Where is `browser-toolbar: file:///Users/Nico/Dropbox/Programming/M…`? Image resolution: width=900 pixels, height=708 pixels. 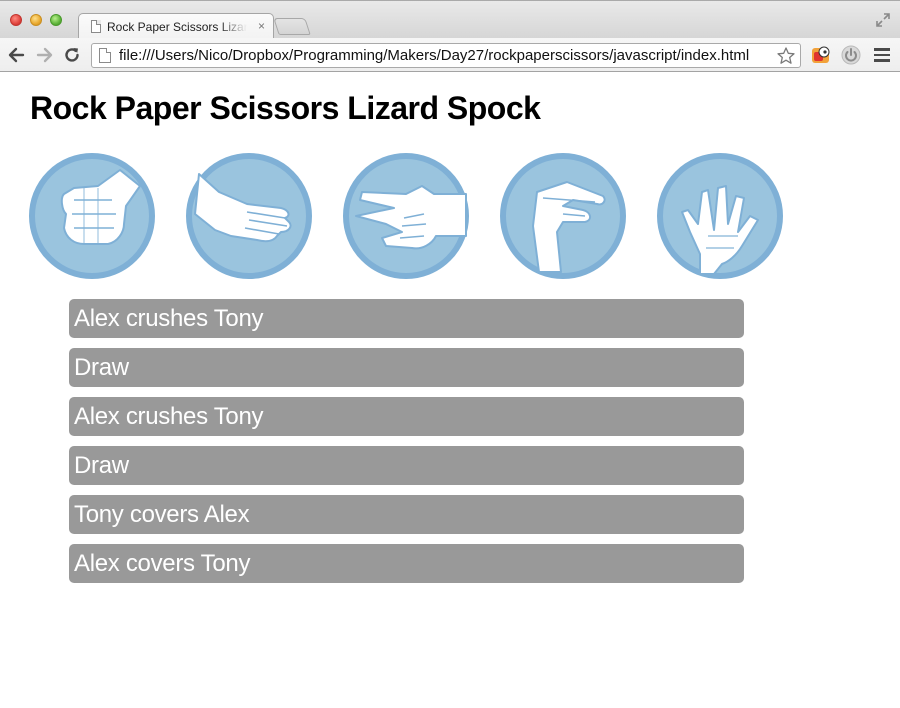 browser-toolbar: file:///Users/Nico/Dropbox/Programming/M… is located at coordinates (450, 55).